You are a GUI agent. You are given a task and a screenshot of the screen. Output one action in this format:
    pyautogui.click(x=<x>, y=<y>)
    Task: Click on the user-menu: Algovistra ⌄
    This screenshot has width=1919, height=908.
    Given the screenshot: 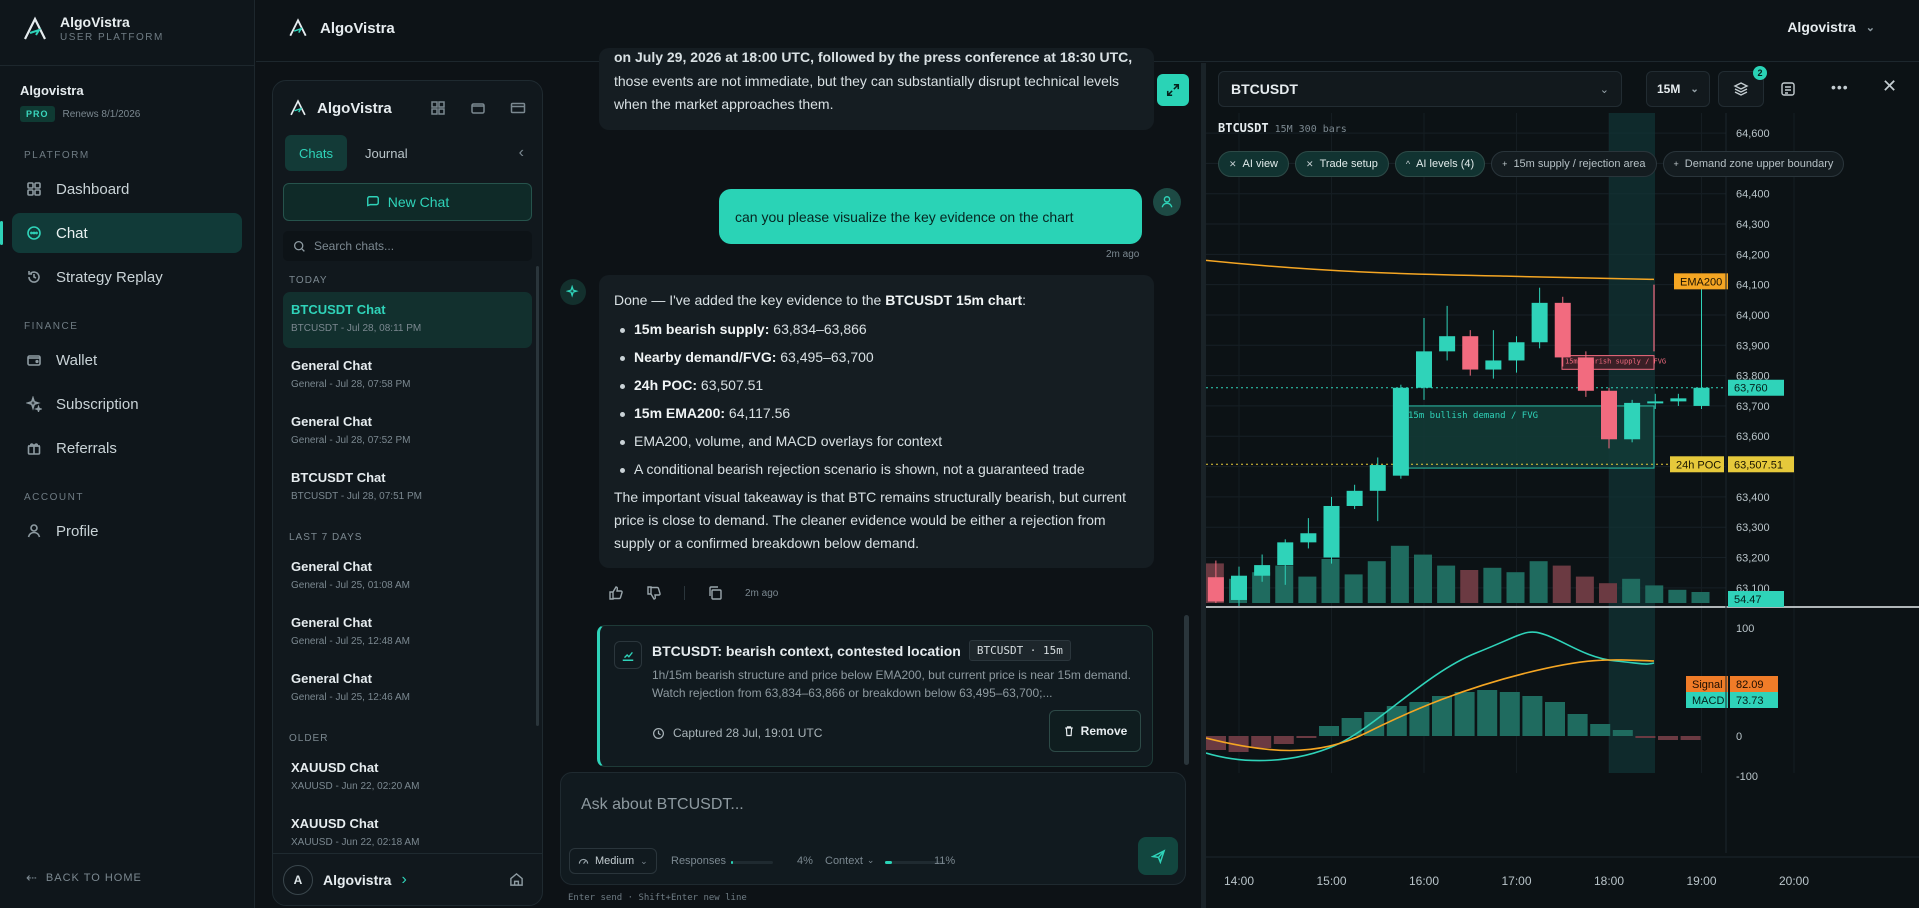 What is the action you would take?
    pyautogui.click(x=1831, y=27)
    